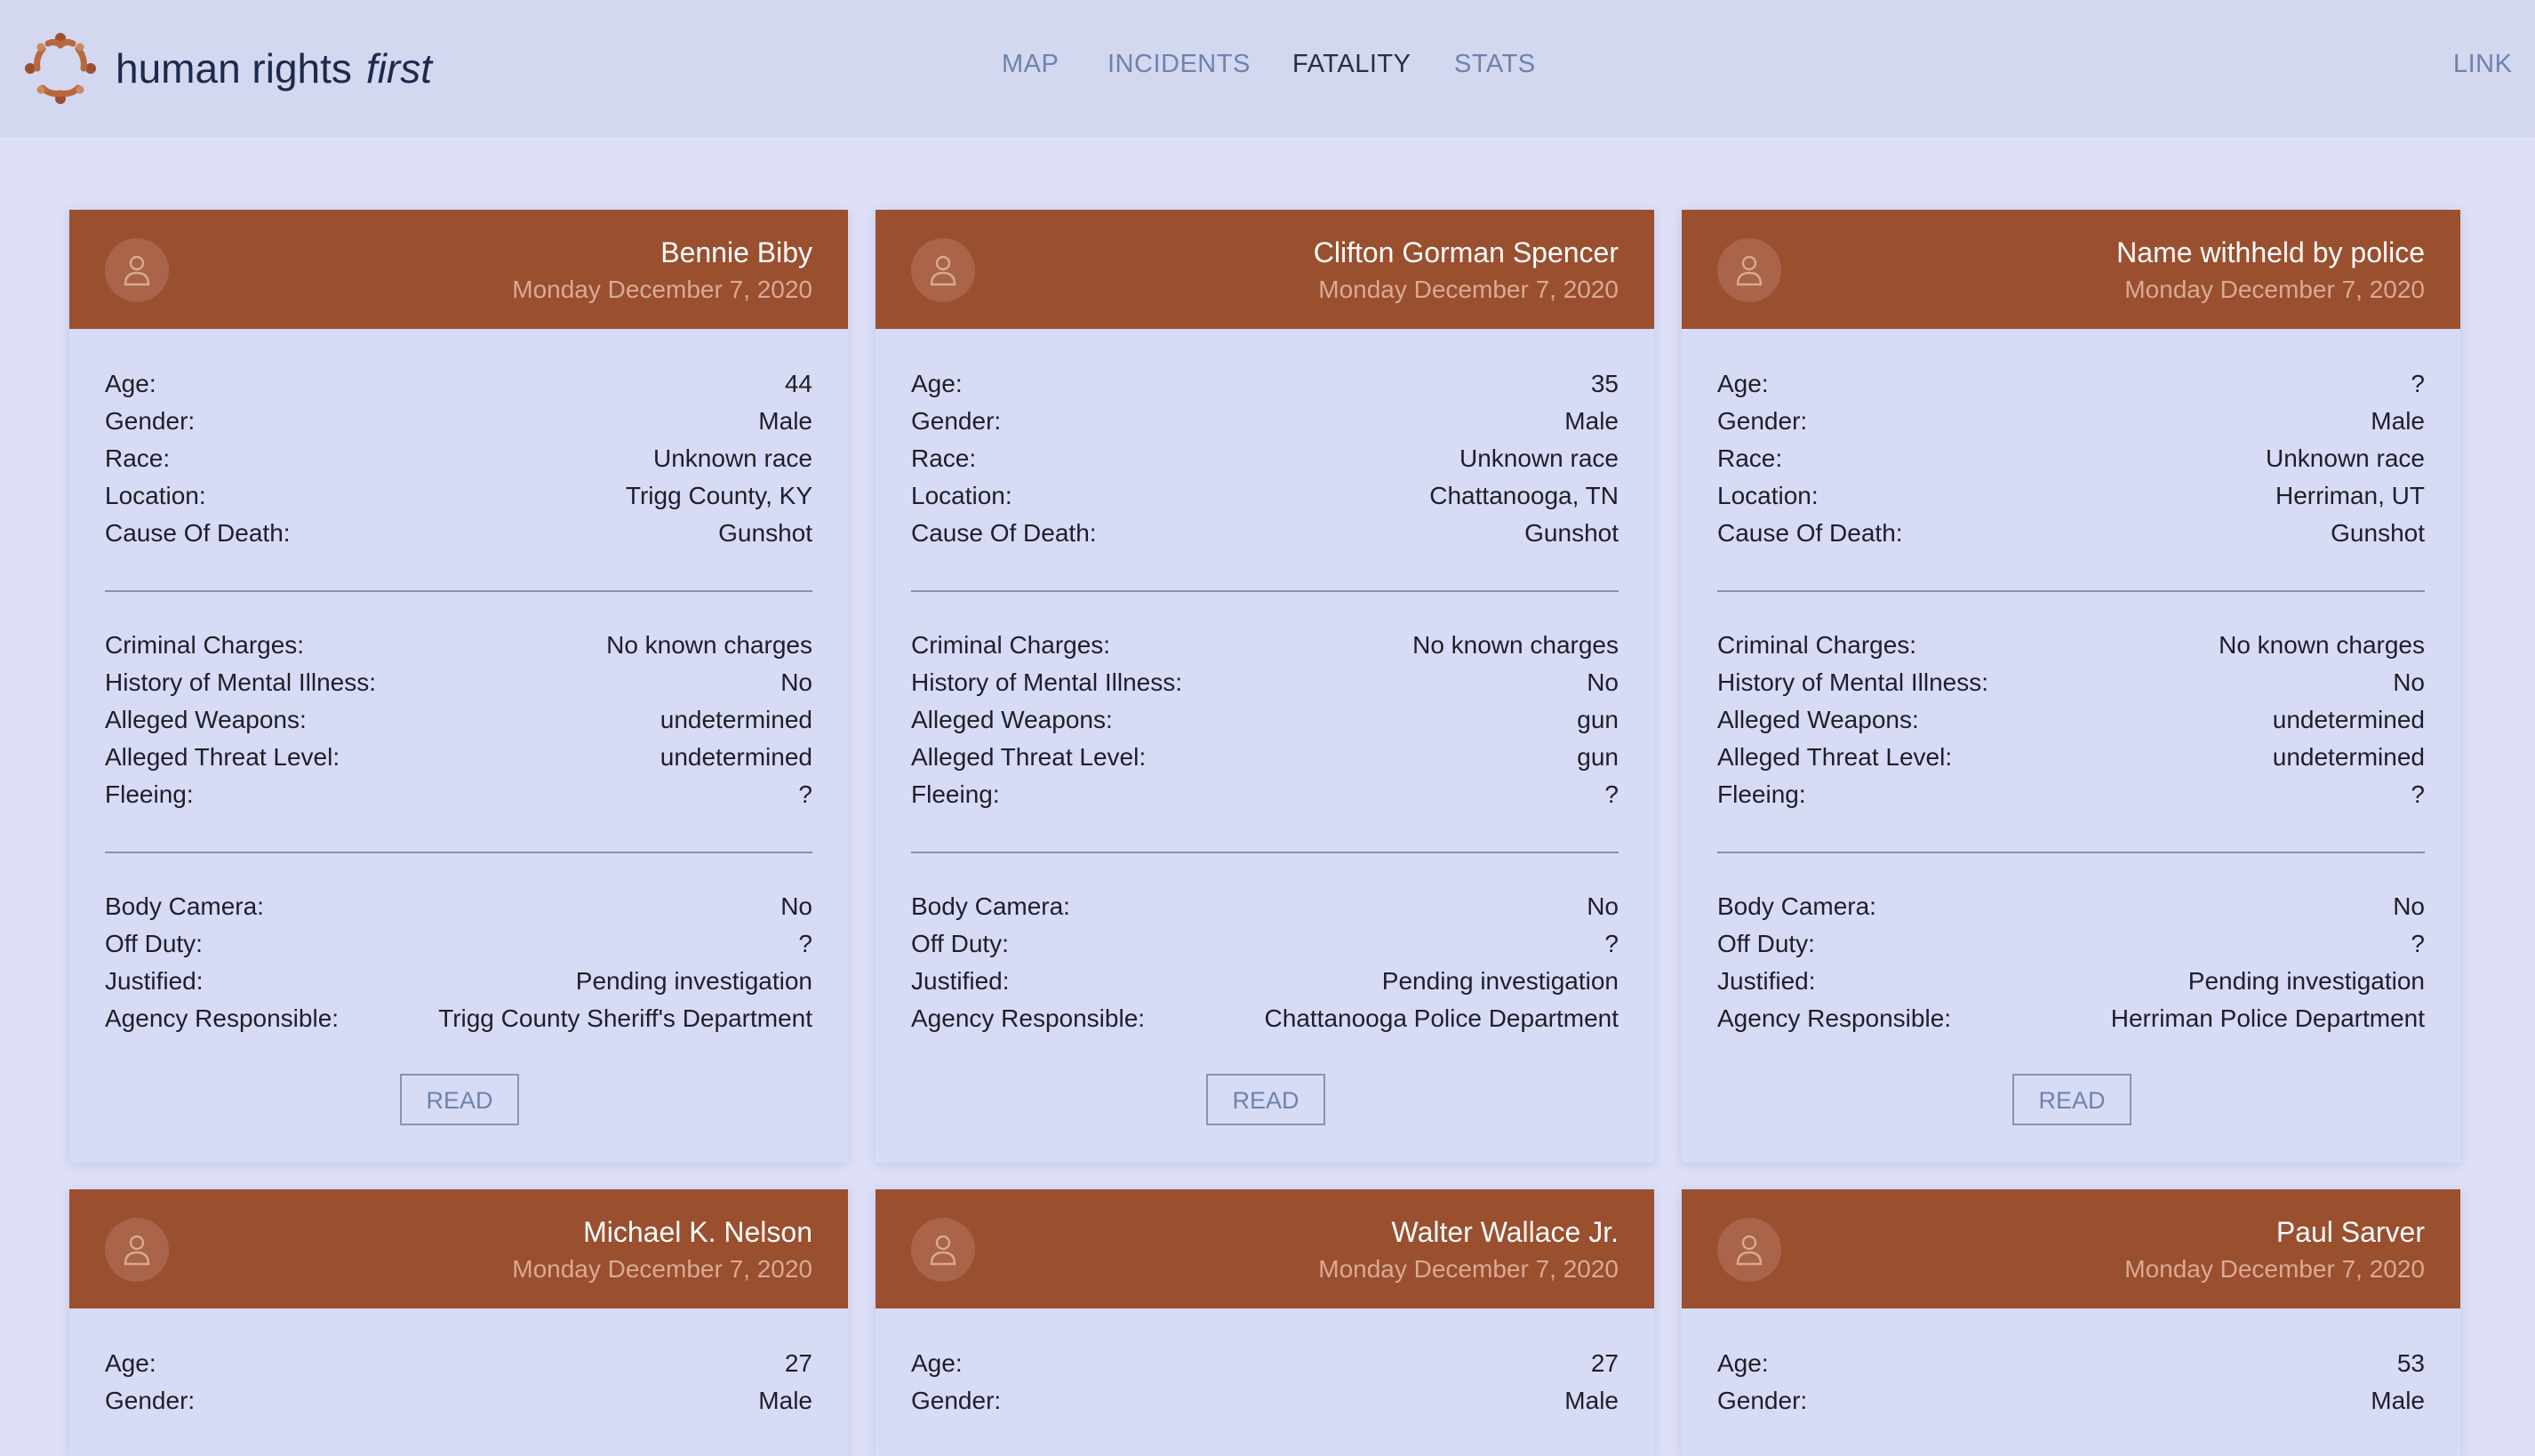  I want to click on victim-name: Walter Wallace Jr., so click(1505, 1232).